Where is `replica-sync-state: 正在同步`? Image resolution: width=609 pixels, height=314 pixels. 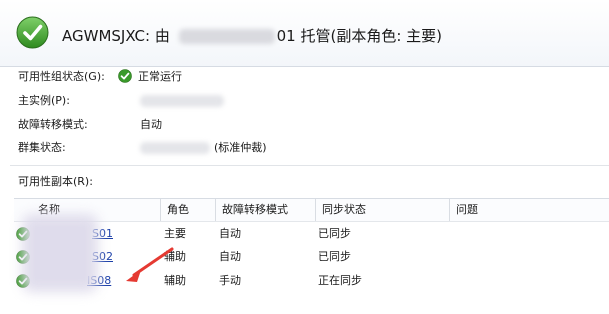
replica-sync-state: 正在同步 is located at coordinates (340, 280).